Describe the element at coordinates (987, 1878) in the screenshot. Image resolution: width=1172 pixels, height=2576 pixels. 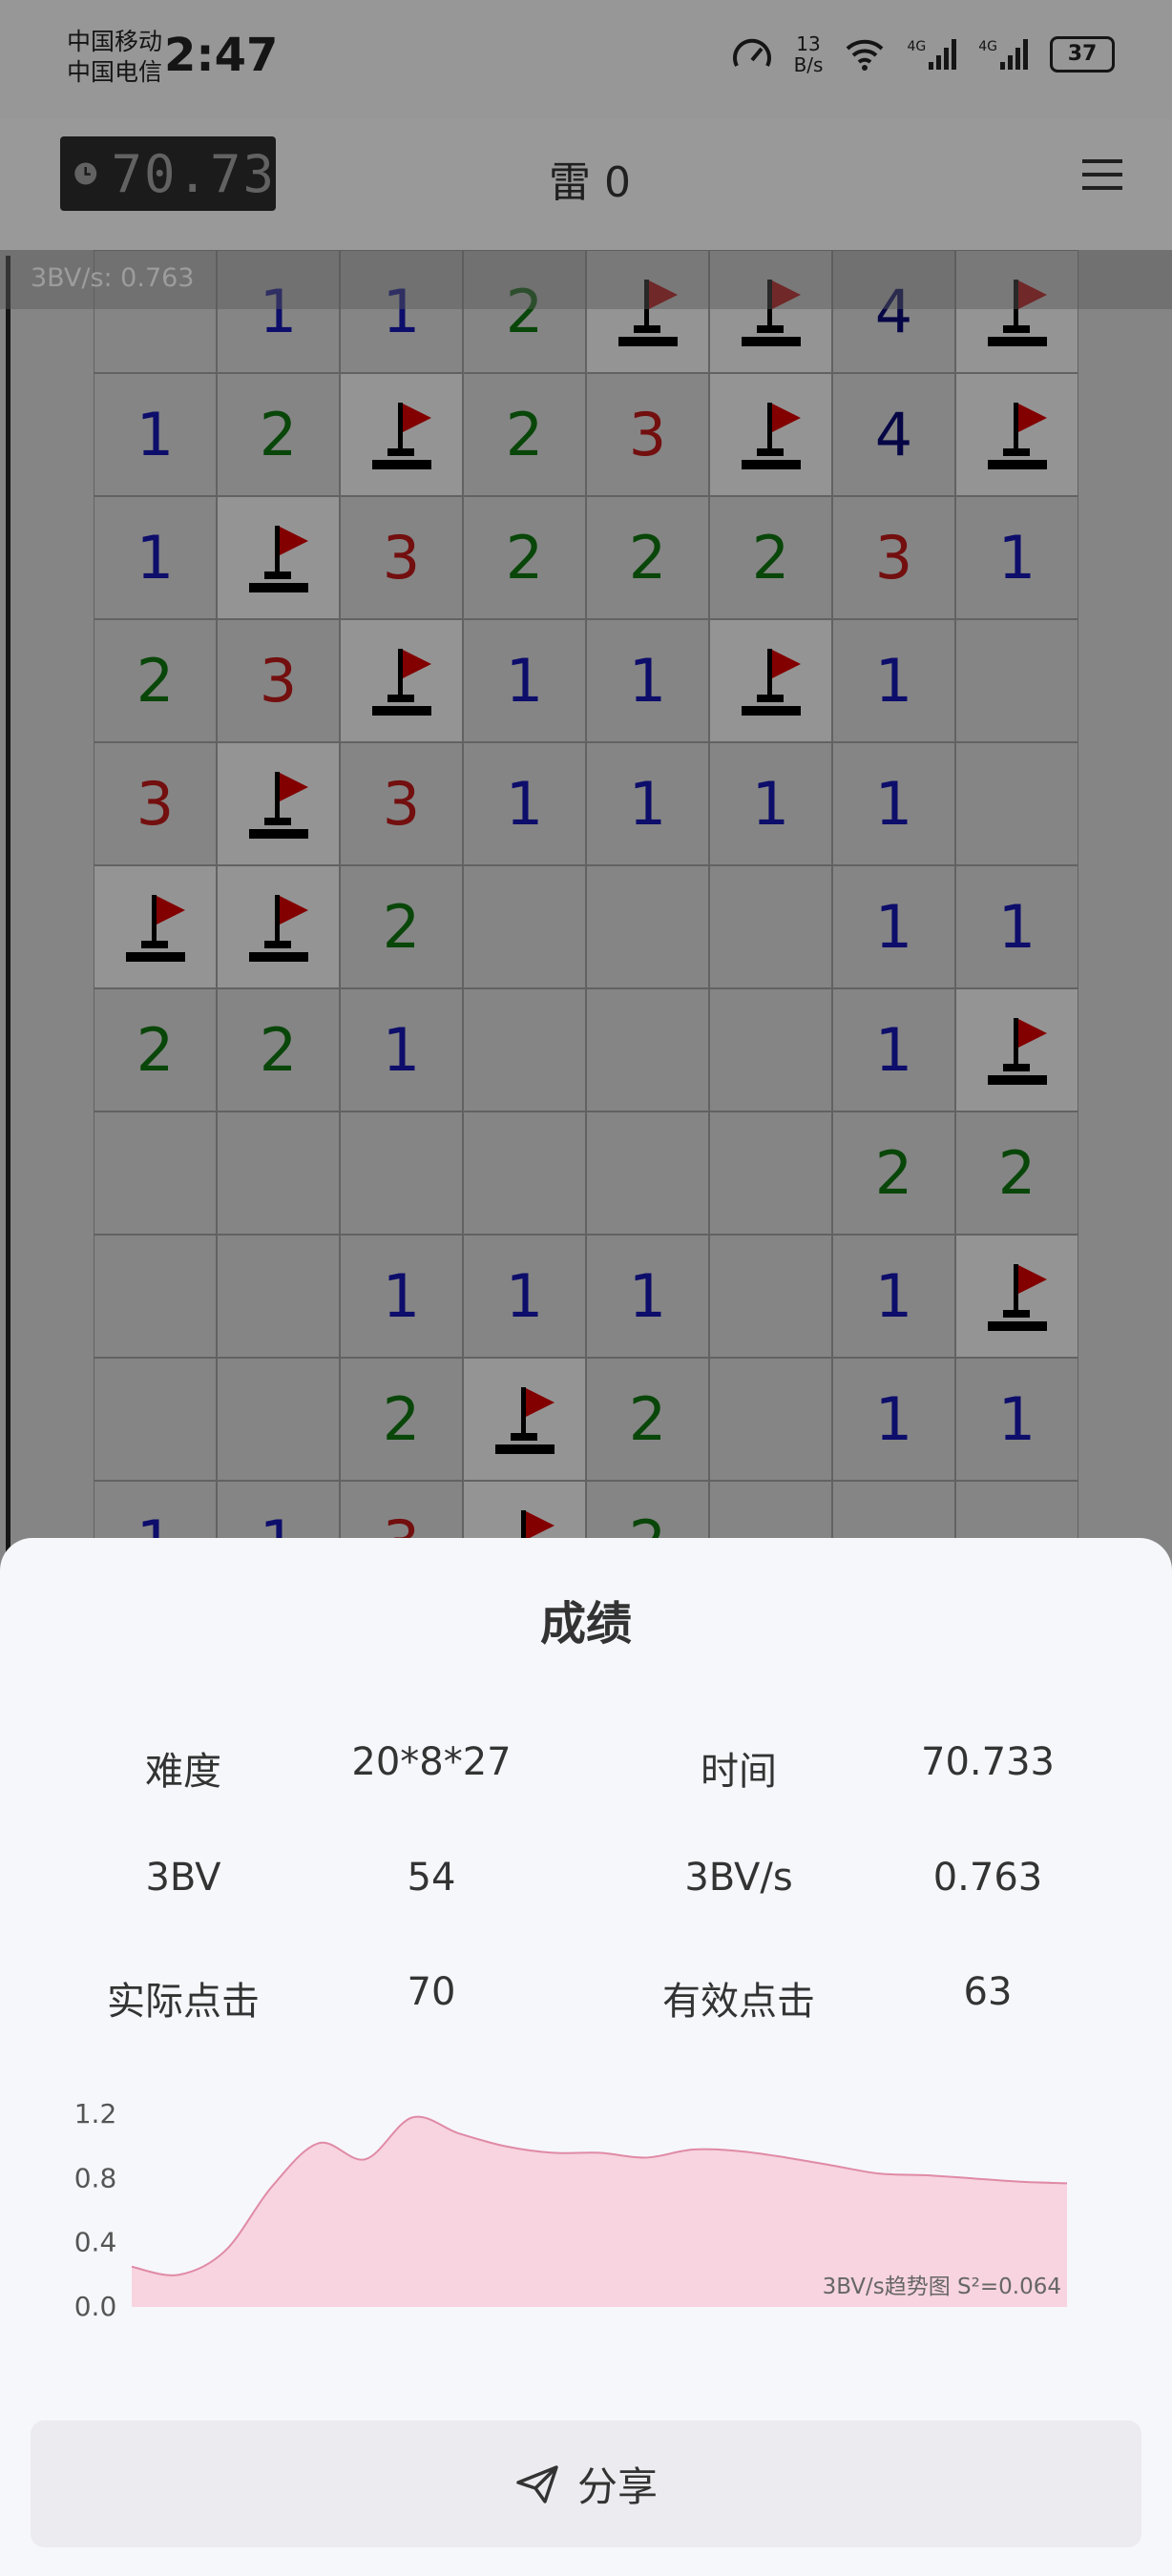
I see `bvs-value: 0.763` at that location.